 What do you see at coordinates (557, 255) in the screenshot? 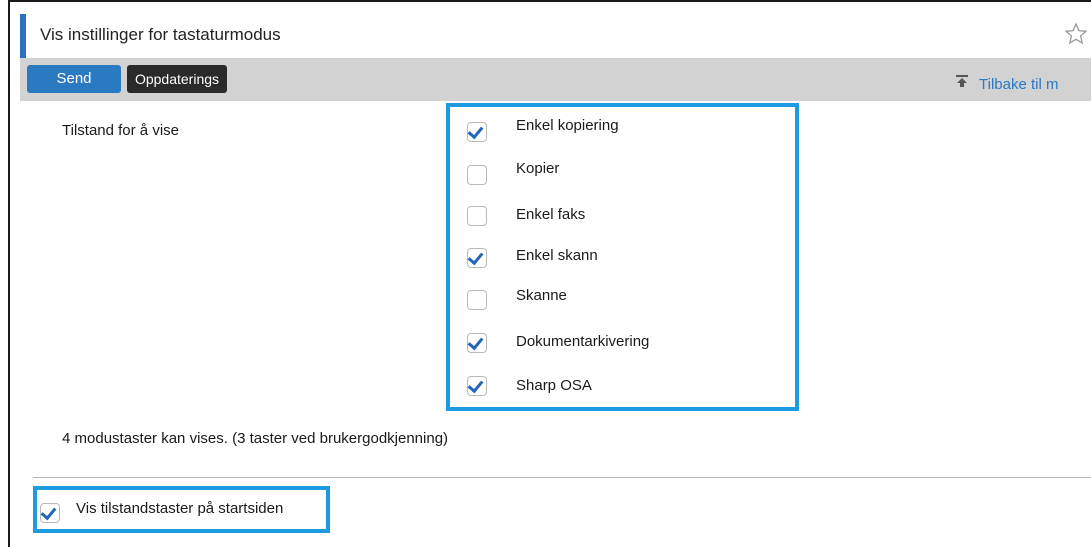
I see `option-label: Enkel skann` at bounding box center [557, 255].